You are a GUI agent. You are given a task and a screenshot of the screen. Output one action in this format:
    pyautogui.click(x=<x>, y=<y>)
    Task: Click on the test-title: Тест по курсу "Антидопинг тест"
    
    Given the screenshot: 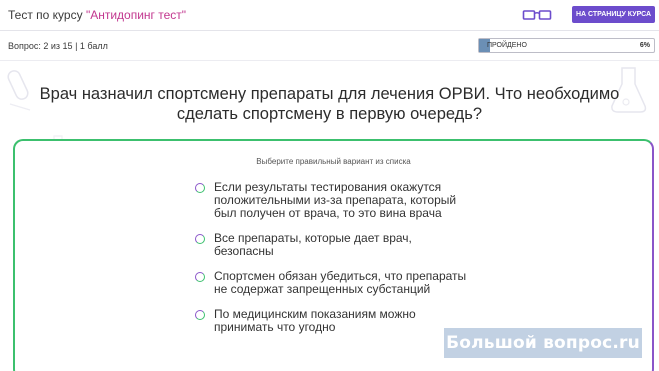 What is the action you would take?
    pyautogui.click(x=97, y=15)
    